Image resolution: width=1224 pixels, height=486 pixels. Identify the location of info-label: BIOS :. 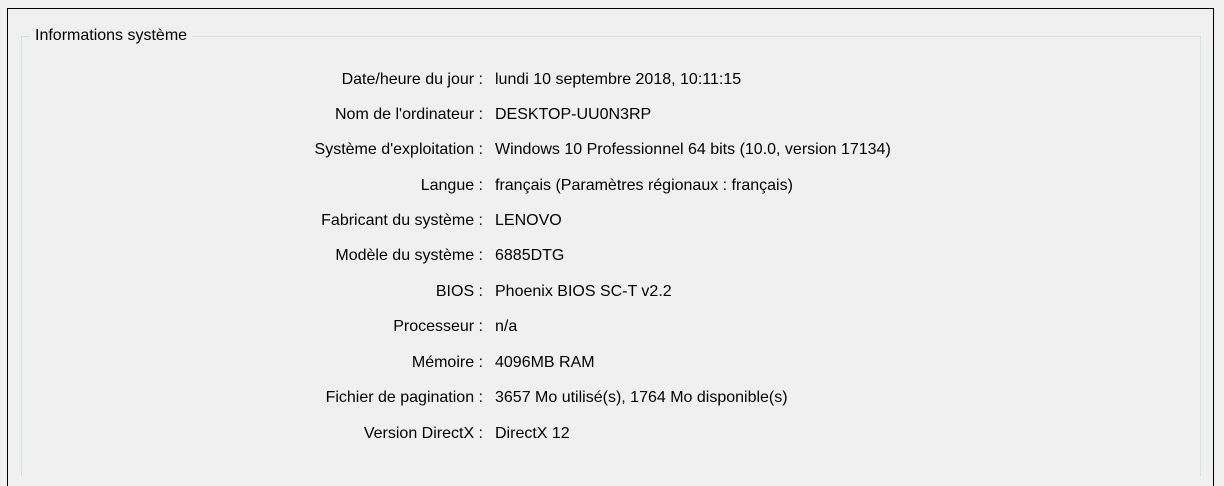
(459, 291).